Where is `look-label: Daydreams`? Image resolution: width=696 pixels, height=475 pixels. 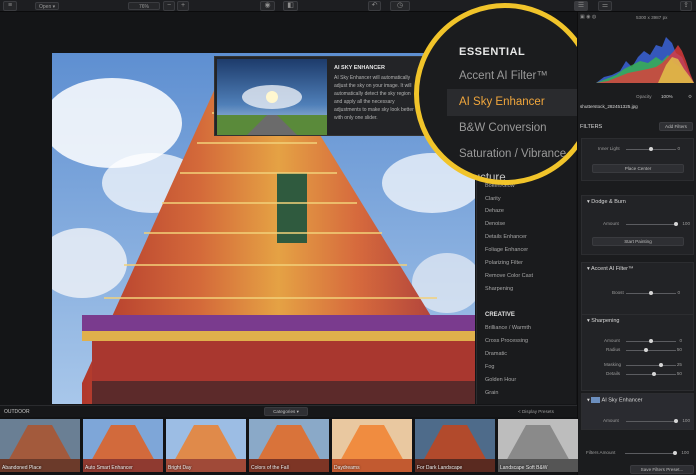
look-label: Daydreams is located at coordinates (347, 468).